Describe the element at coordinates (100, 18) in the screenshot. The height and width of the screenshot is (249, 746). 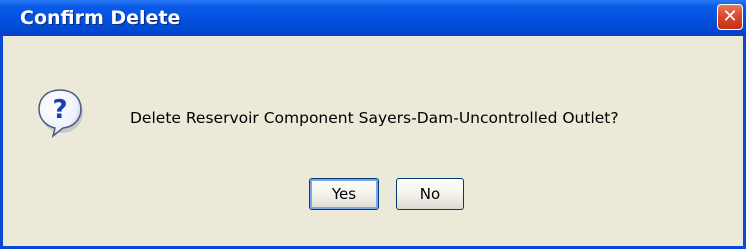
I see `dialog-title: Confirm Delete` at that location.